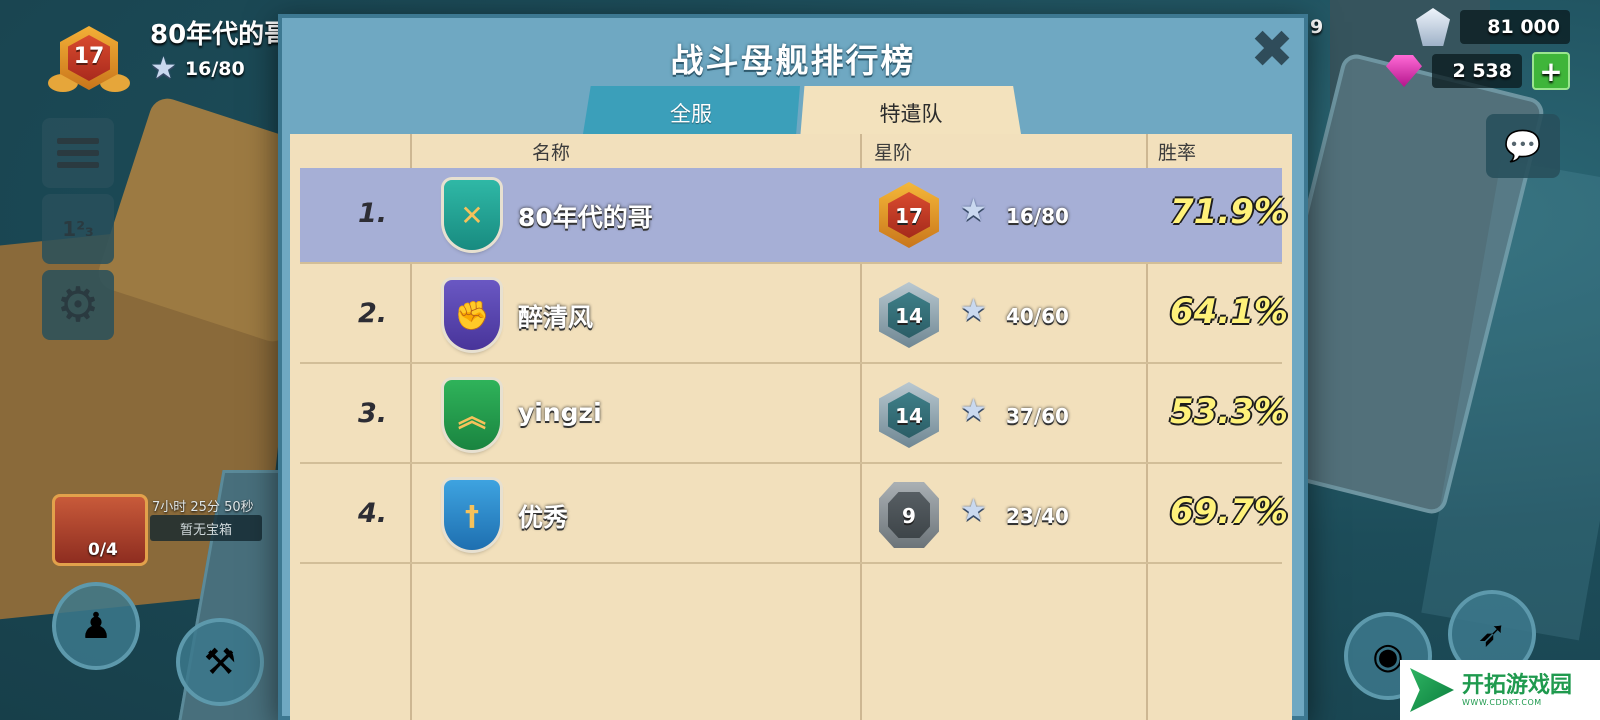 The image size is (1600, 720). Describe the element at coordinates (1502, 702) in the screenshot. I see `watermark-url: WWW.CDDKT.COM` at that location.